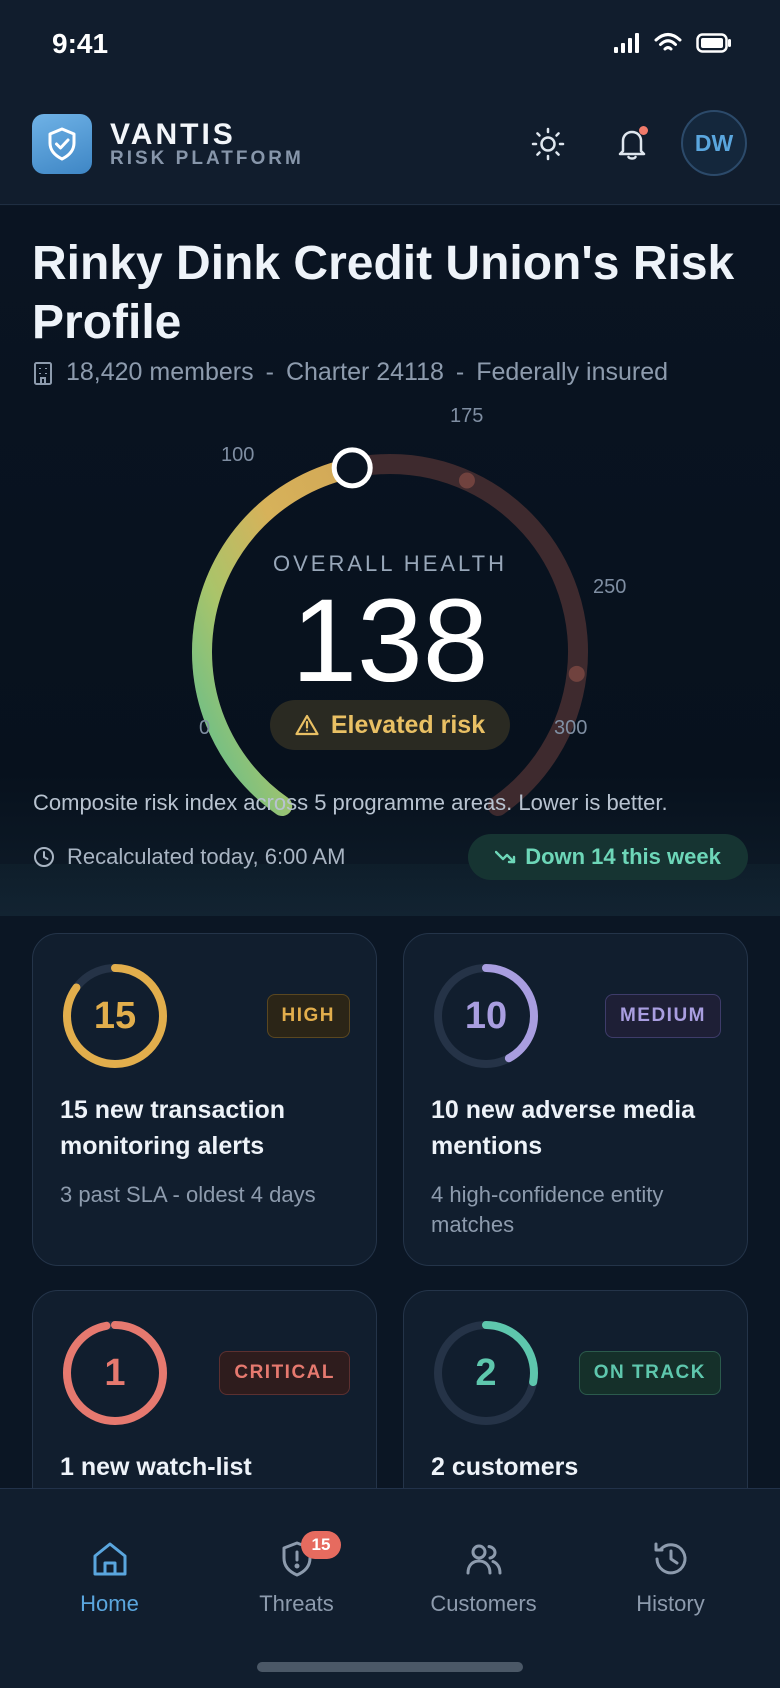 The height and width of the screenshot is (1688, 780). I want to click on nav-home-label: Home, so click(109, 1603).